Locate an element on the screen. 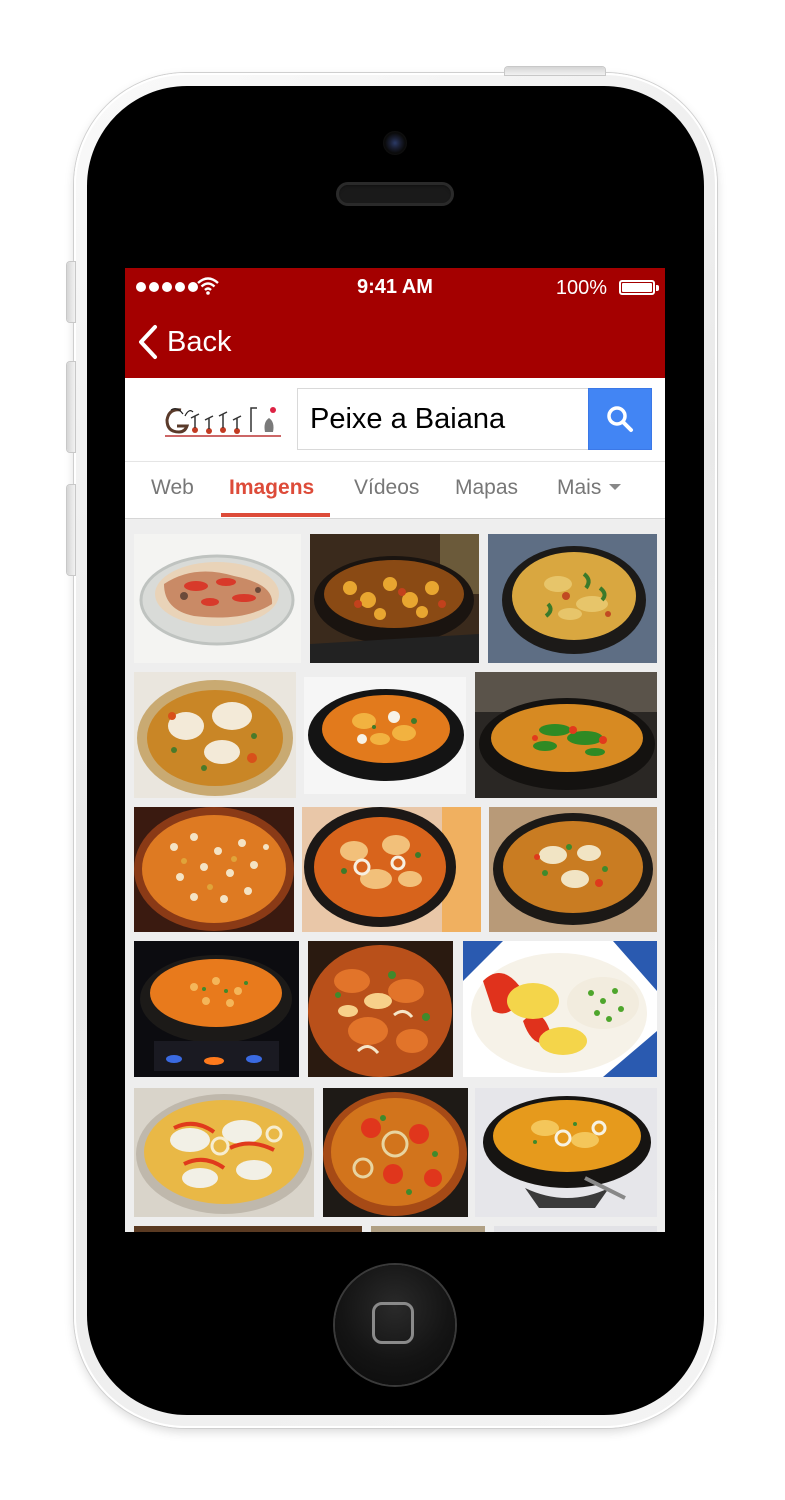  battery-icon is located at coordinates (637, 287).